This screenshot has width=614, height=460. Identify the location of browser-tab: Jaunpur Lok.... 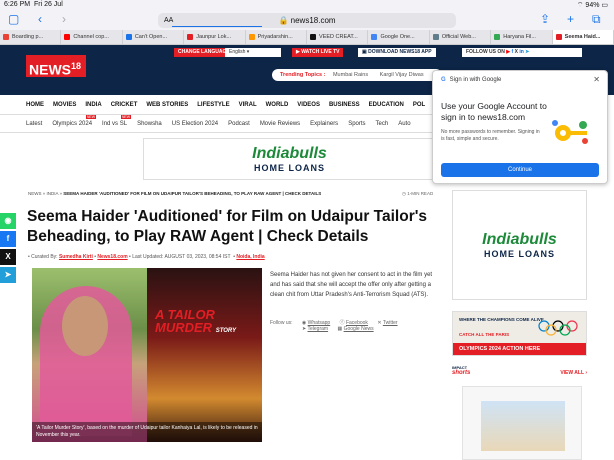
(215, 37).